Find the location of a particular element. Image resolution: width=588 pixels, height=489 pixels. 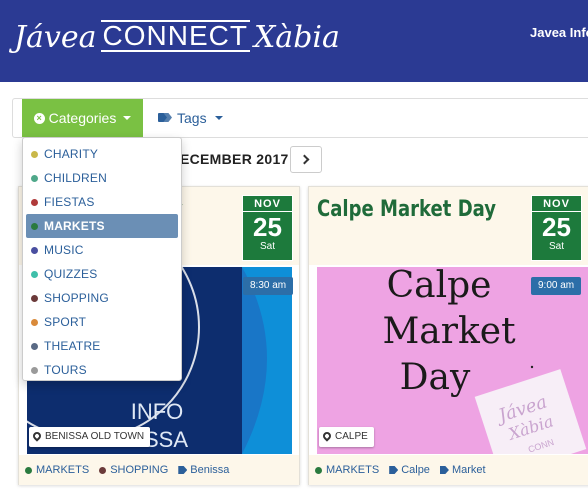

tag-link: Market is located at coordinates (462, 470).